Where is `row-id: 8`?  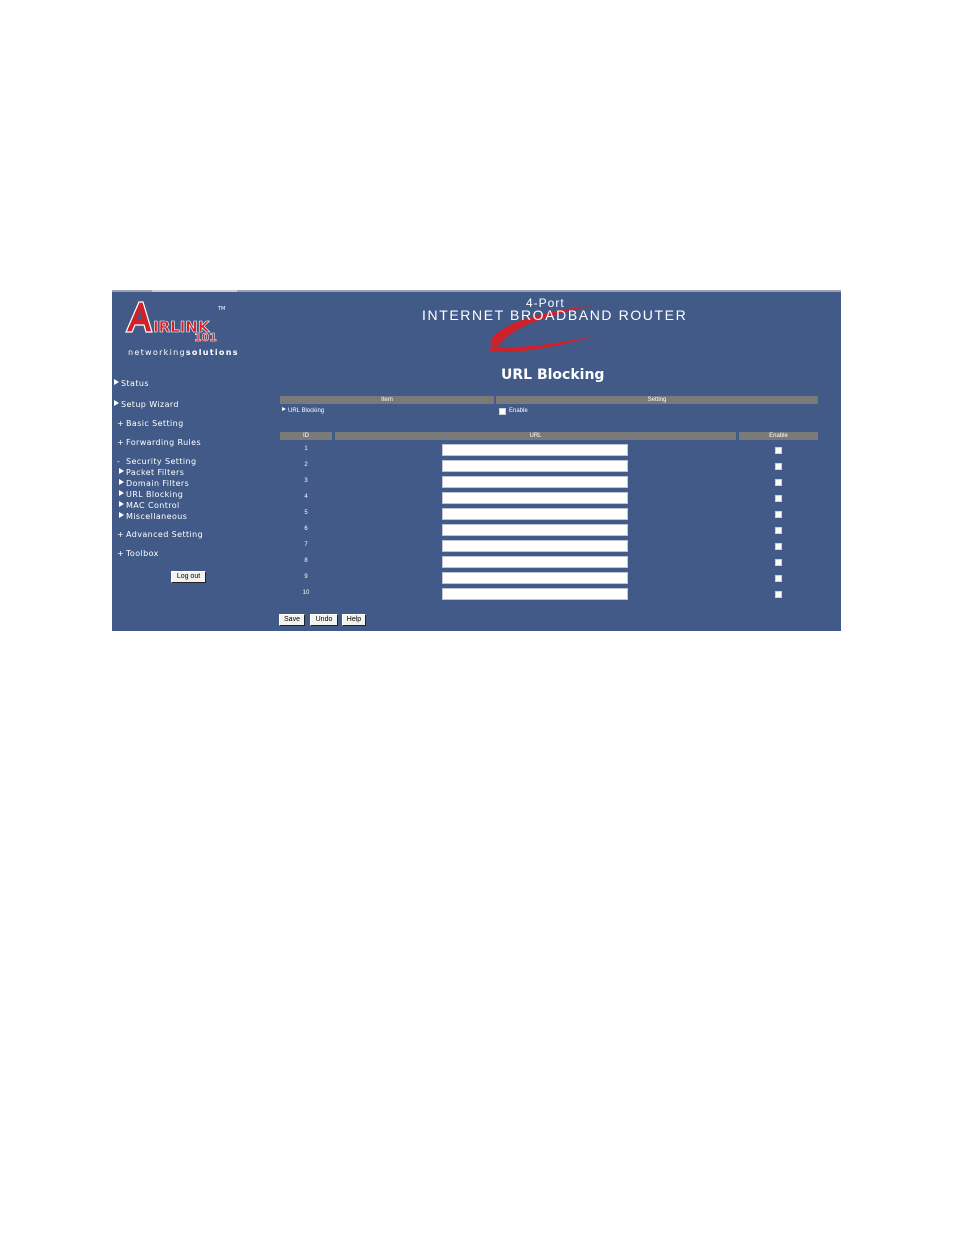
row-id: 8 is located at coordinates (306, 561).